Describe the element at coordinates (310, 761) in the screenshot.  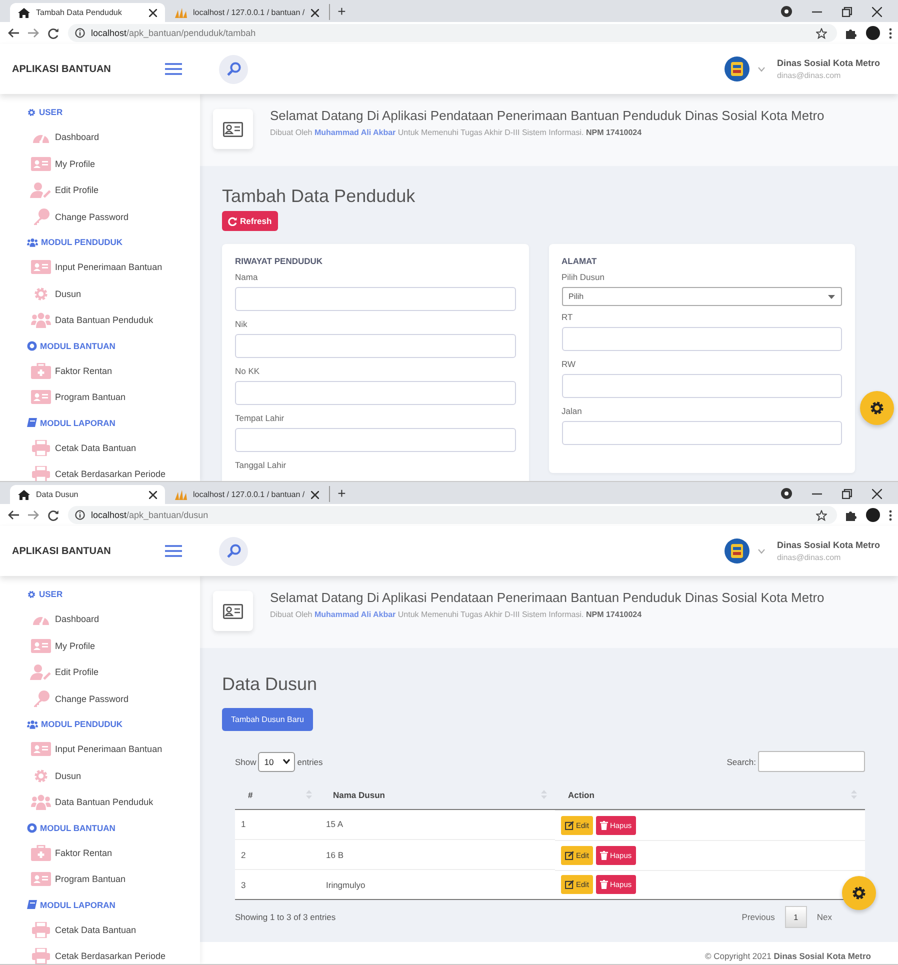
I see `entries-label: entries` at that location.